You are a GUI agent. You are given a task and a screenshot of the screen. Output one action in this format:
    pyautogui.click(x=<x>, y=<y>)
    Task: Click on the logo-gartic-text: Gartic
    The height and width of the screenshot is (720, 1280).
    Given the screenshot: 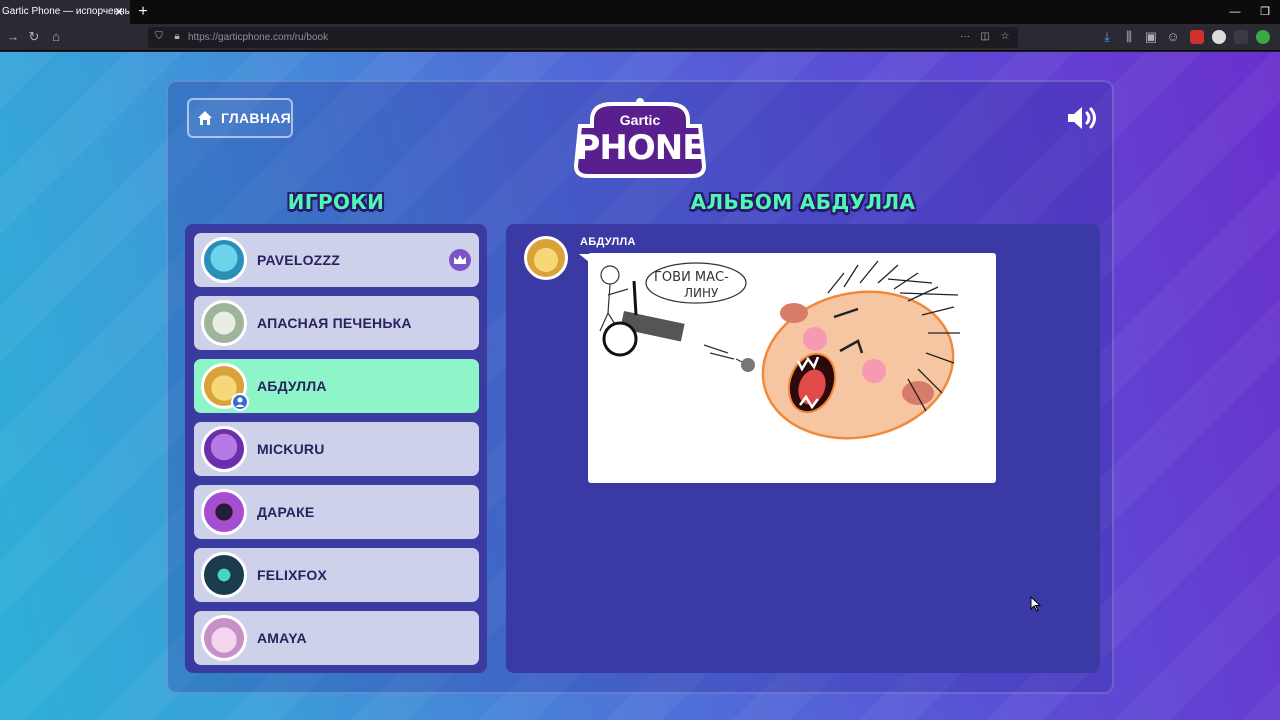 What is the action you would take?
    pyautogui.click(x=640, y=120)
    